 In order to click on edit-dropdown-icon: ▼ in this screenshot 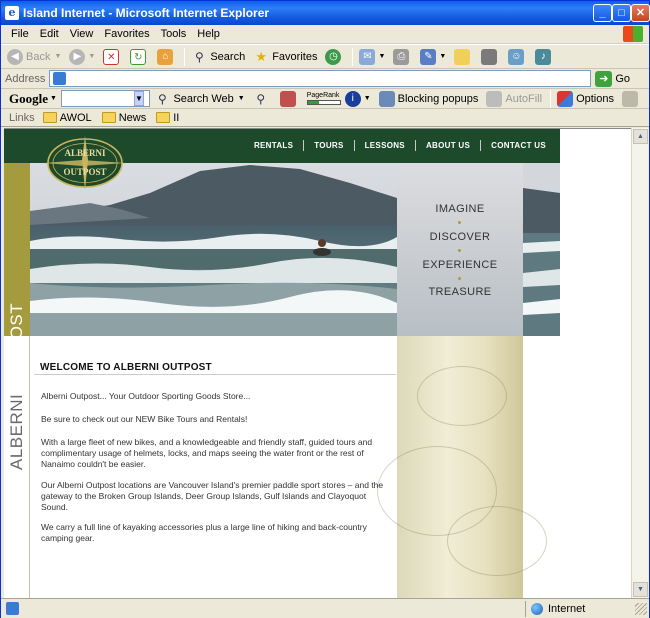, I will do `click(442, 56)`.